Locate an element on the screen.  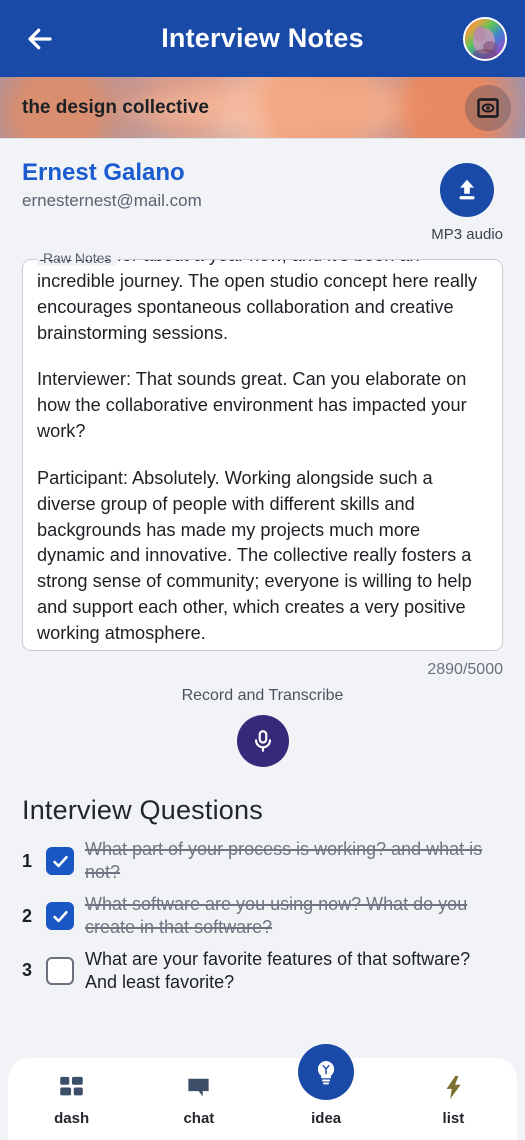
upload-audio-group: MP3 audio is located at coordinates (467, 203).